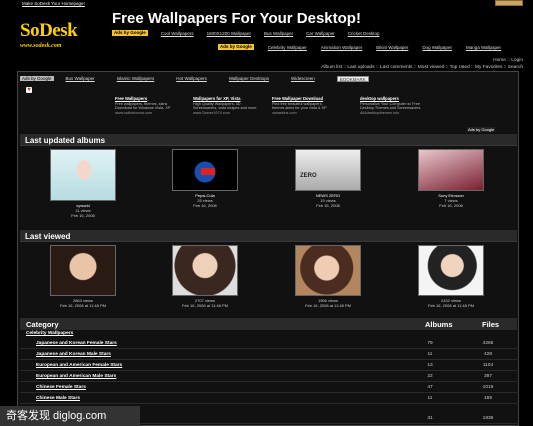  What do you see at coordinates (266, 3) in the screenshot?
I see `top-bar: Make SoDesk Your Homepage!` at bounding box center [266, 3].